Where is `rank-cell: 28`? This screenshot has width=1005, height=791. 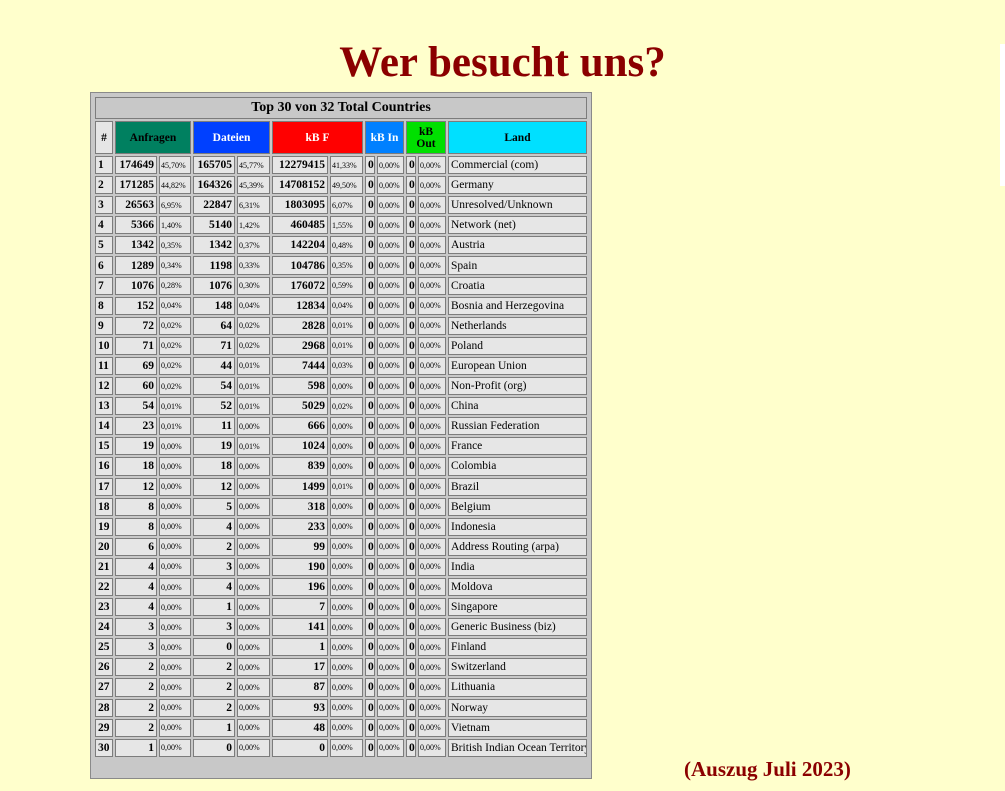 rank-cell: 28 is located at coordinates (104, 707).